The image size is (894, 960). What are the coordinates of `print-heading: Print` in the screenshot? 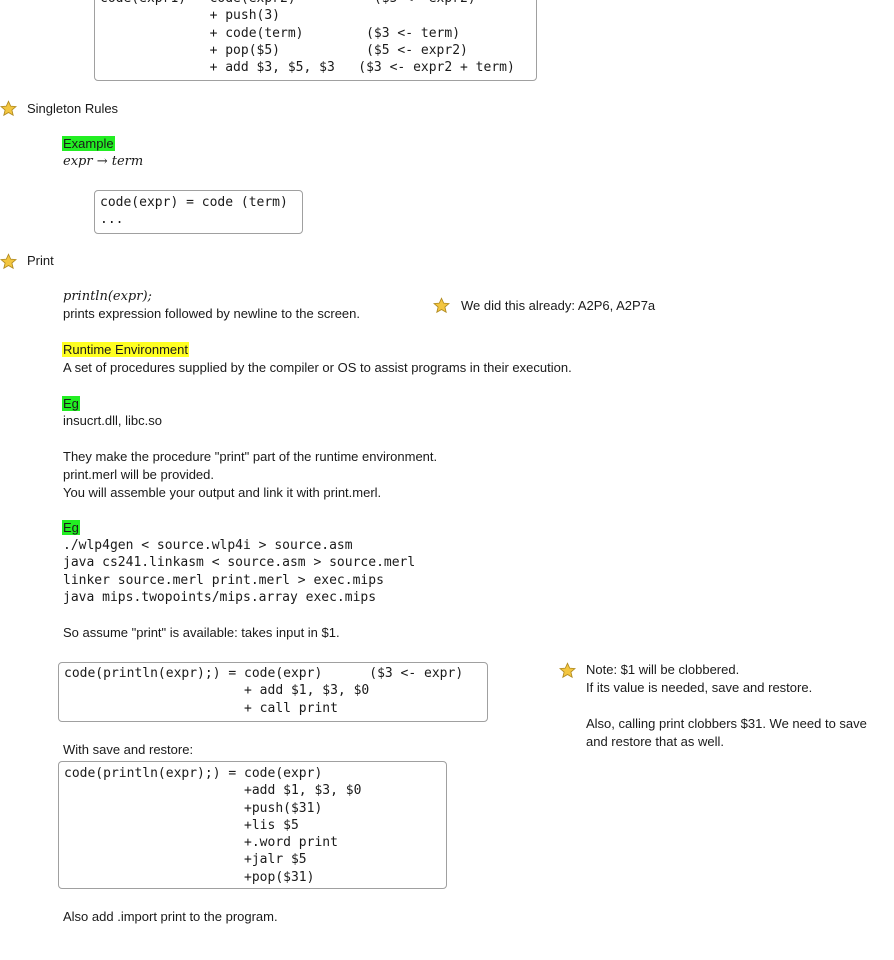 It's located at (40, 260).